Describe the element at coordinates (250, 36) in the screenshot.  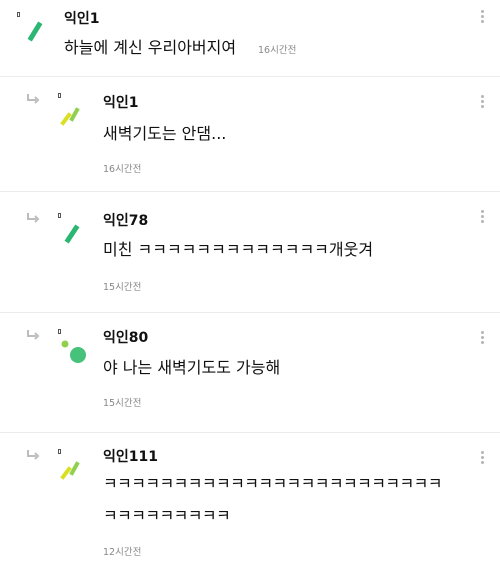
I see `comment-item: 익인1 하늘에 계신 우리아버지여 16시간전` at that location.